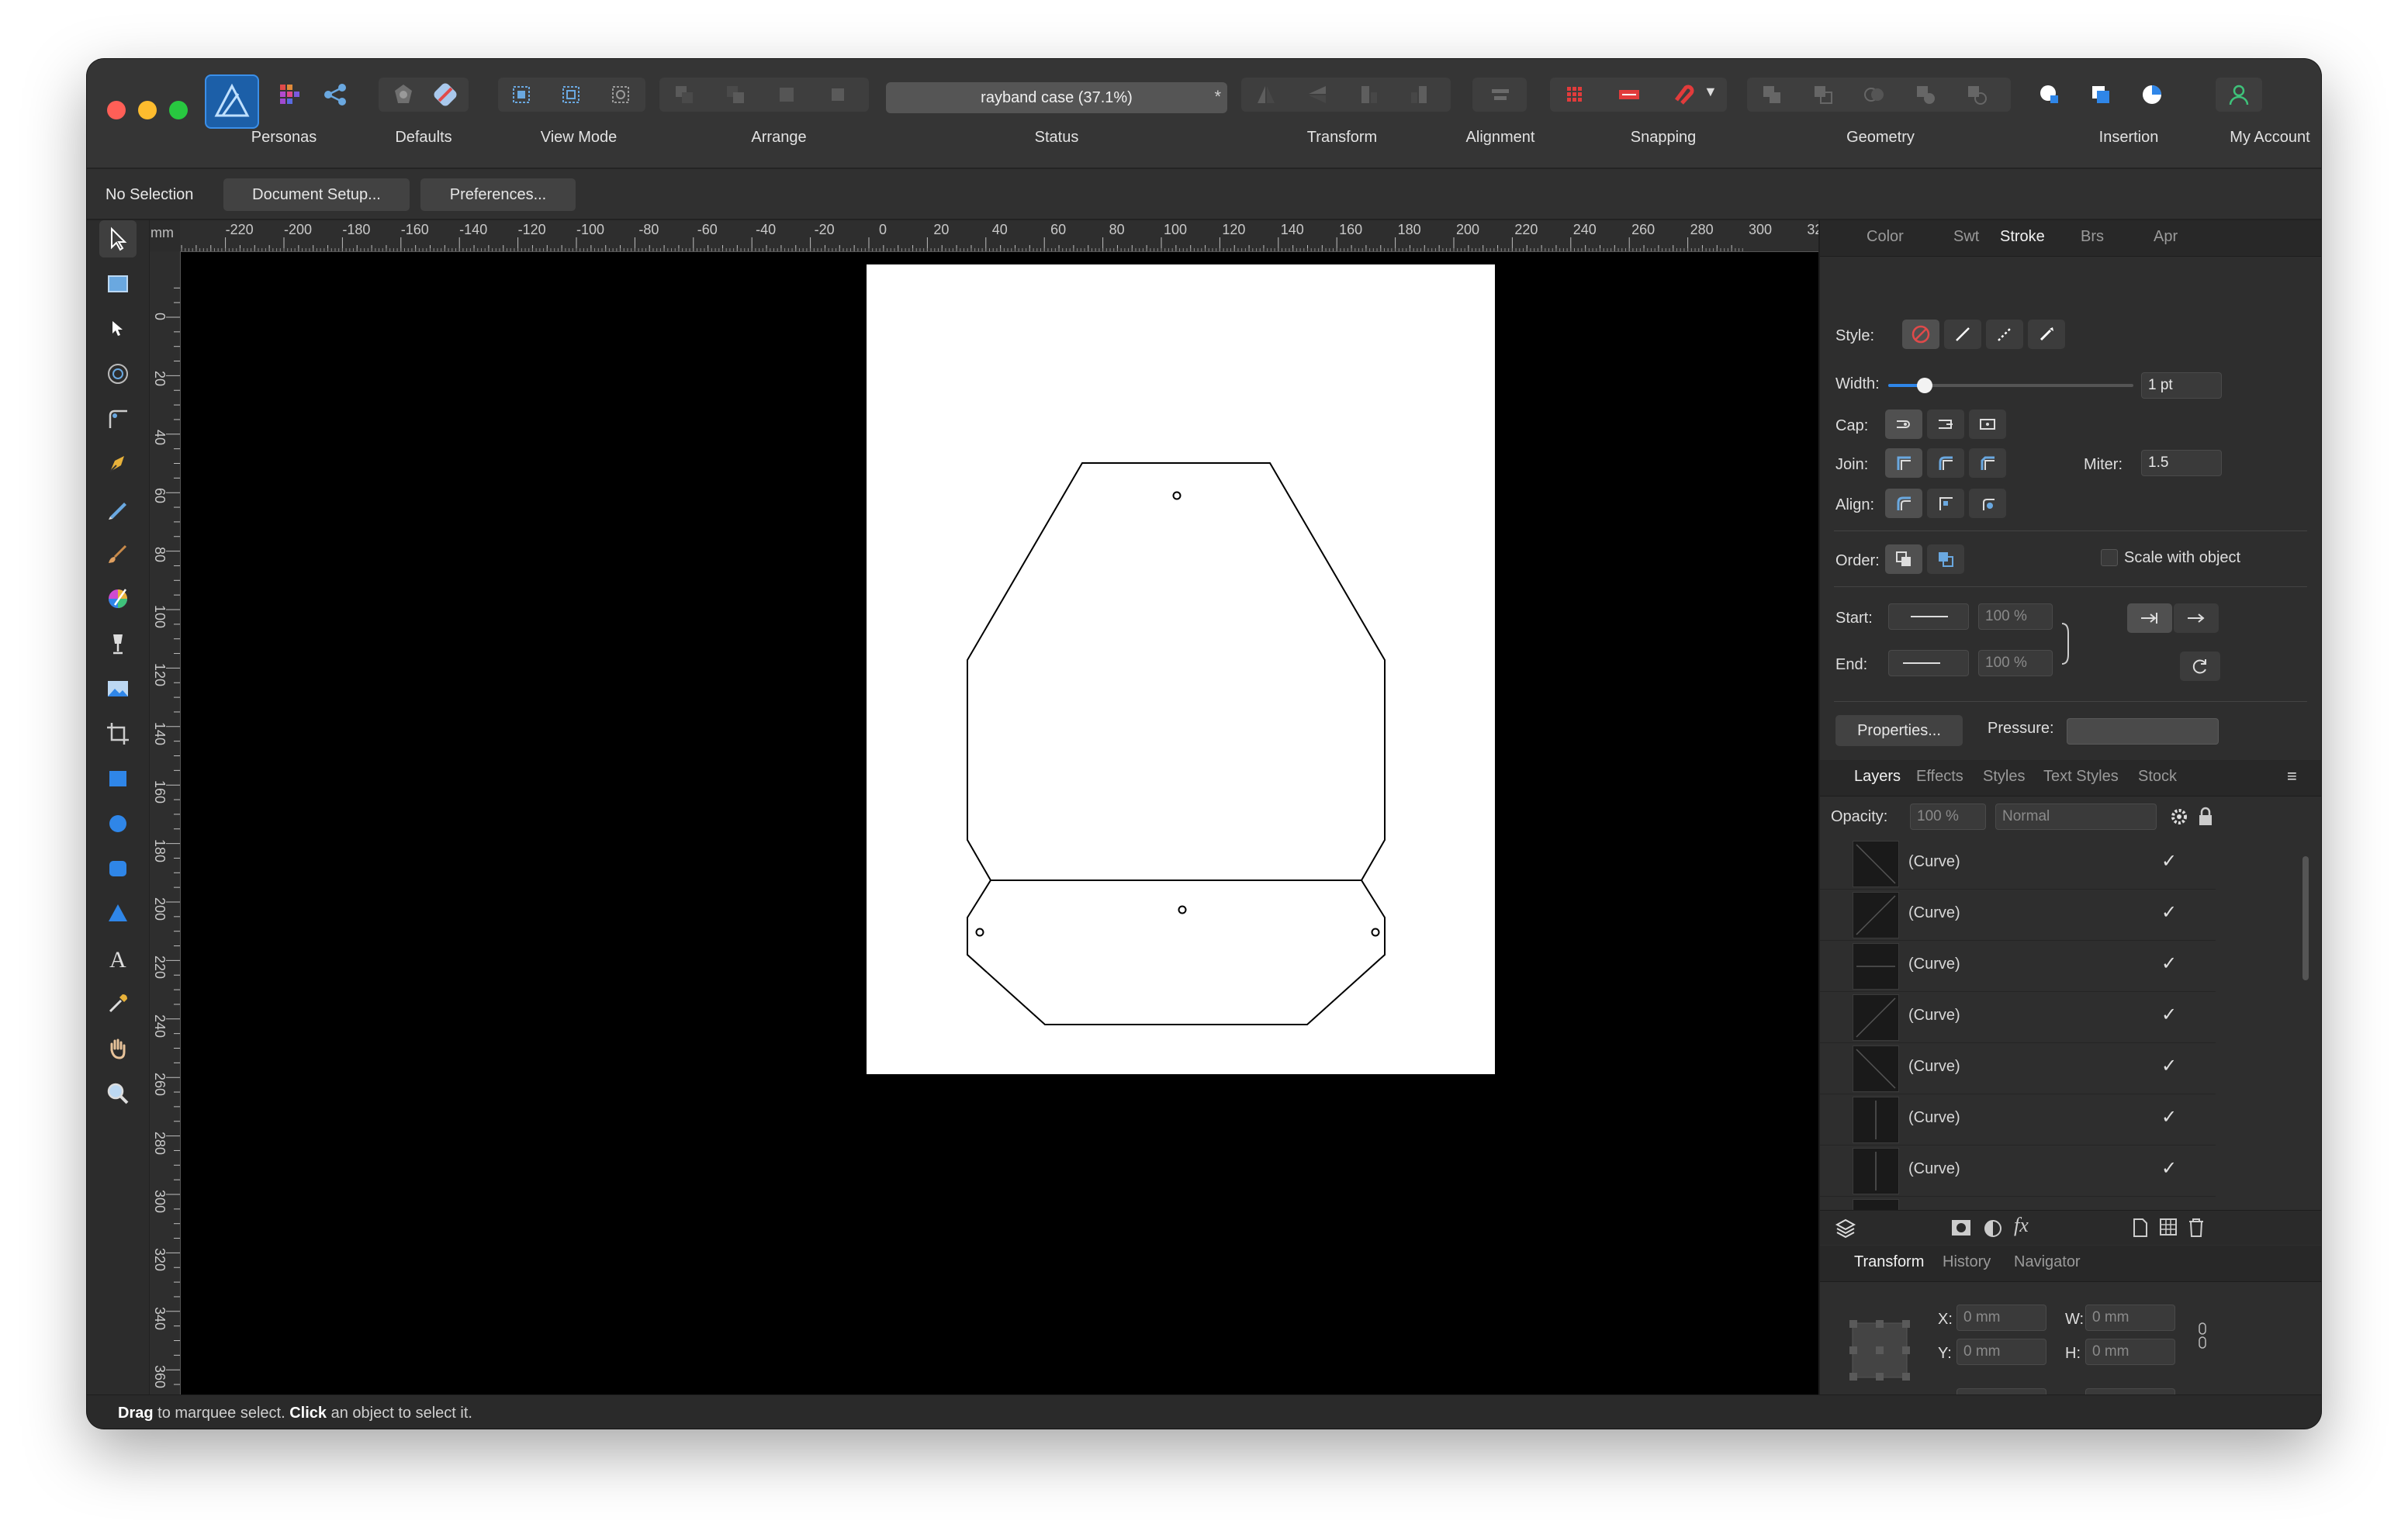 Image resolution: width=2408 pixels, height=1531 pixels. I want to click on insert-inside-button, so click(2152, 95).